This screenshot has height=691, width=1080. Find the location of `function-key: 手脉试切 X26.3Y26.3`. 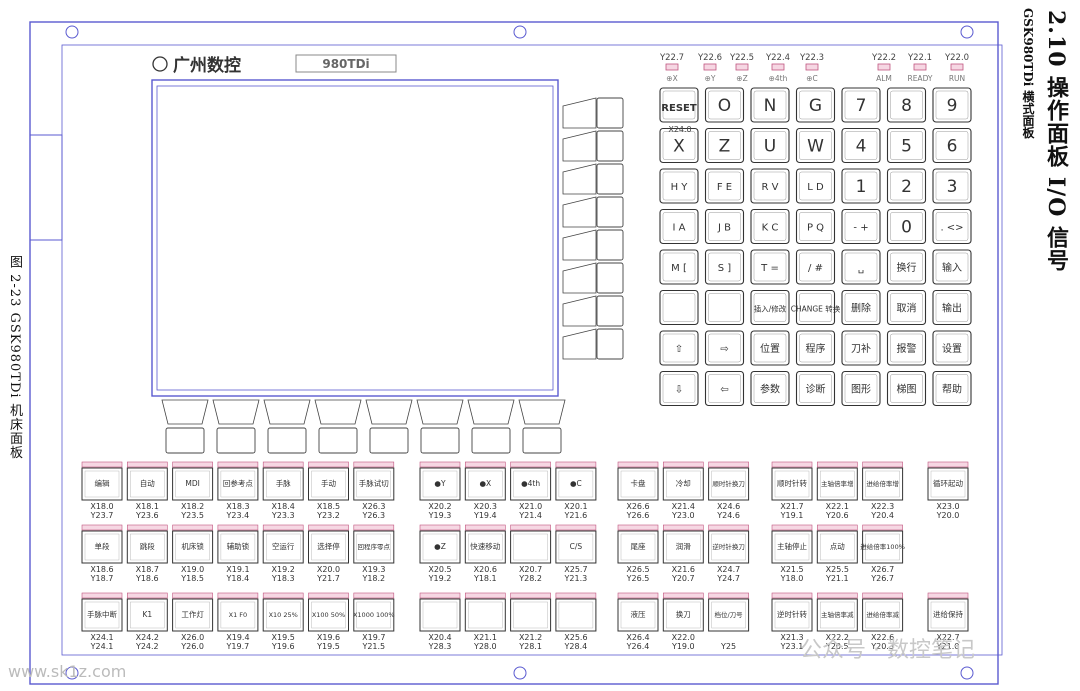

function-key: 手脉试切 X26.3Y26.3 is located at coordinates (374, 490).